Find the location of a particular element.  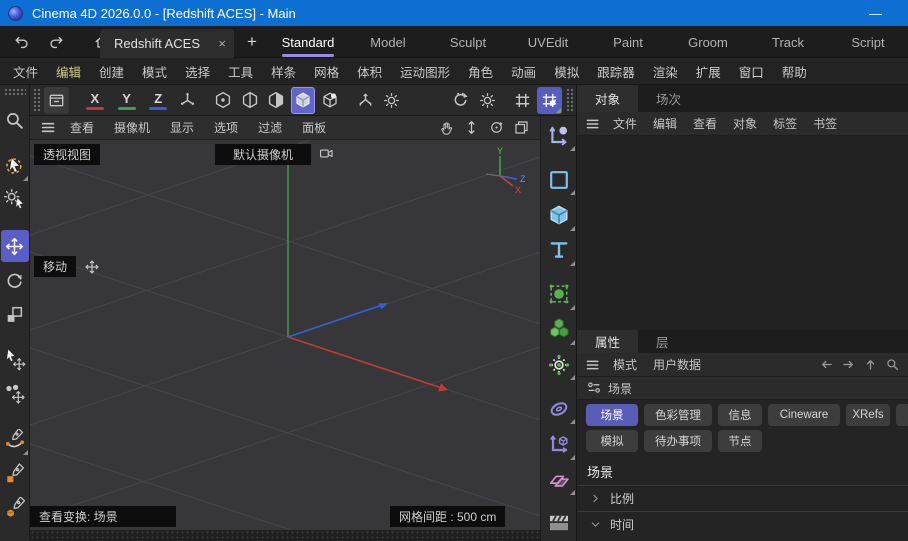

new-tab-button: + is located at coordinates (252, 42).